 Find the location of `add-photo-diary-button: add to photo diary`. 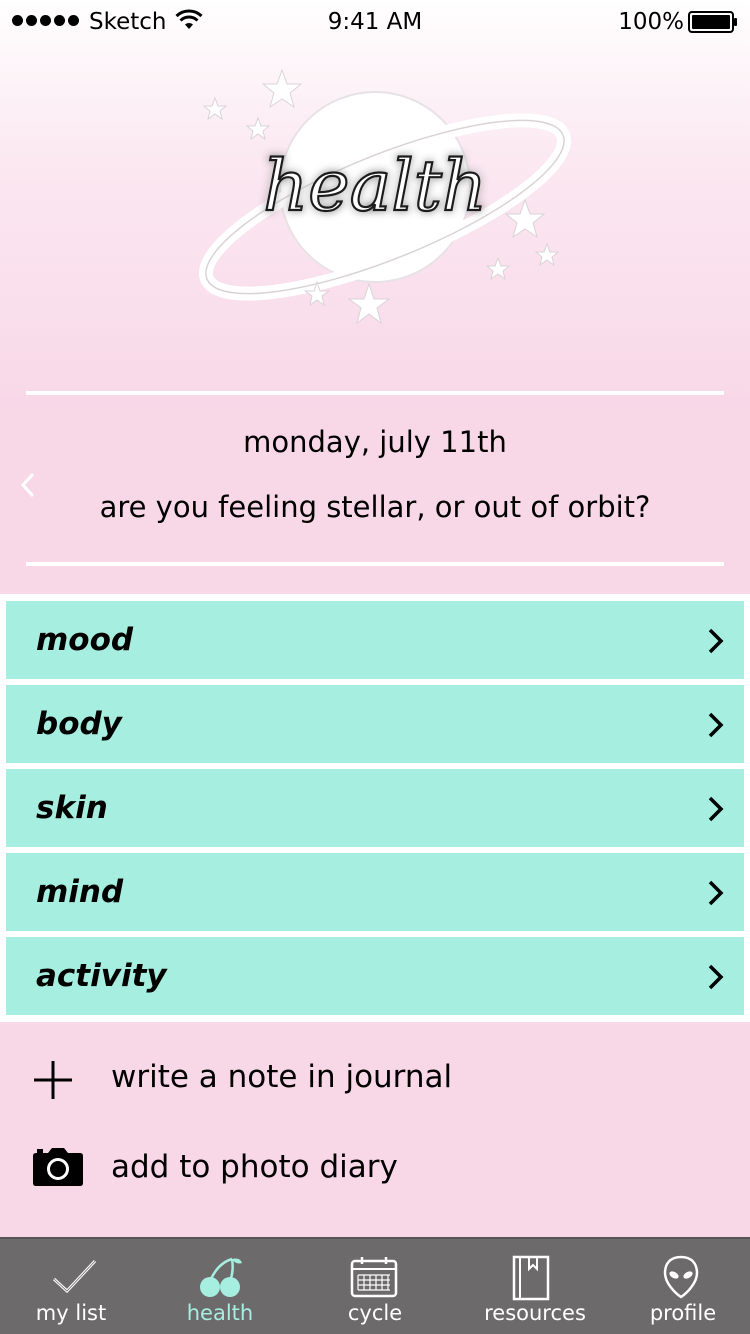

add-photo-diary-button: add to photo diary is located at coordinates (375, 1168).